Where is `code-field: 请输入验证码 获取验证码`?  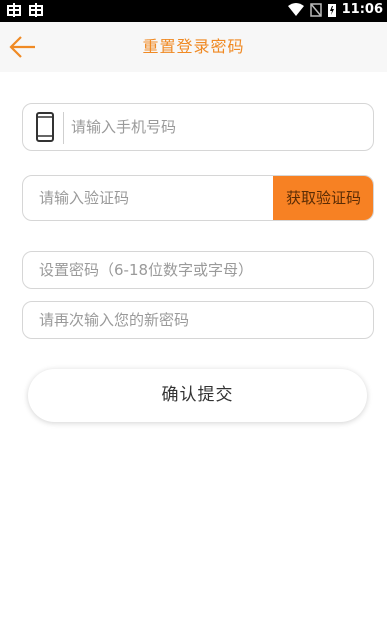
code-field: 请输入验证码 获取验证码 is located at coordinates (198, 198).